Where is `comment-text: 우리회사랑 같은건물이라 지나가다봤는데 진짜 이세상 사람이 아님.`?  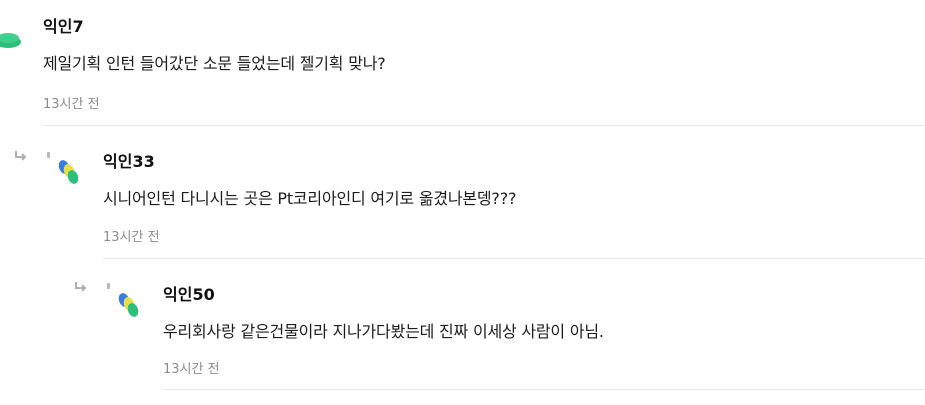
comment-text: 우리회사랑 같은건물이라 지나가다봤는데 진짜 이세상 사람이 아님. is located at coordinates (383, 331).